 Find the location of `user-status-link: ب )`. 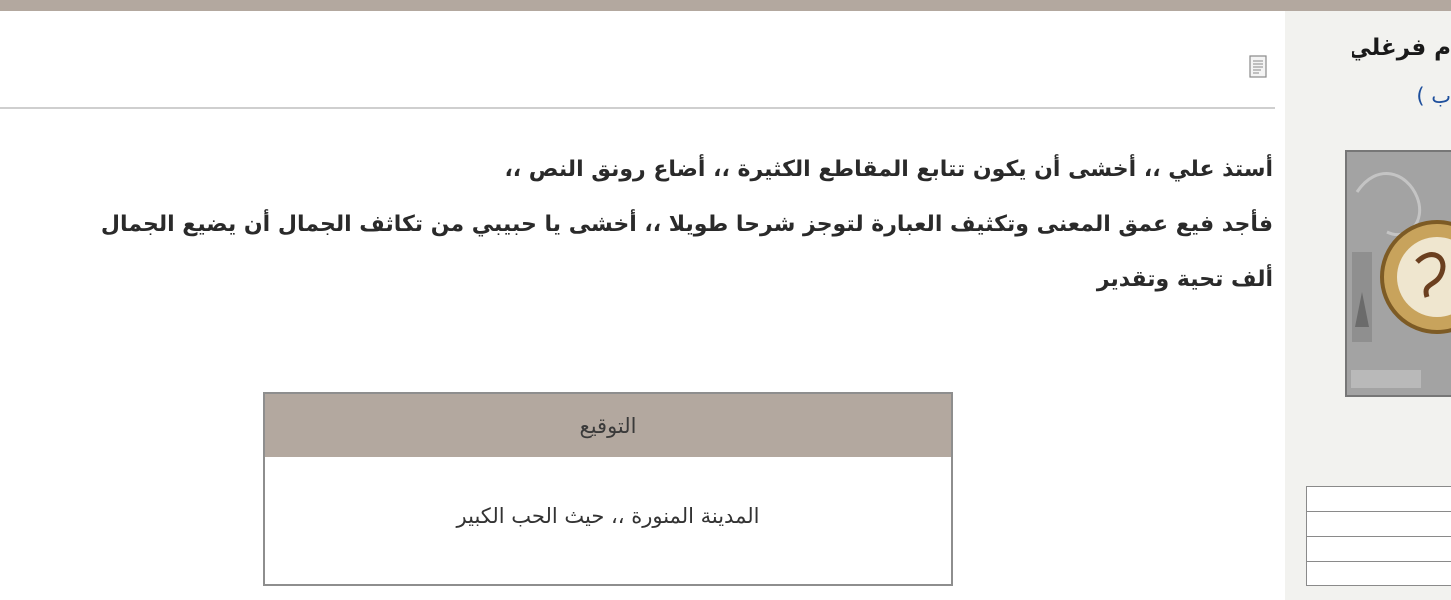

user-status-link: ب ) is located at coordinates (1432, 96).